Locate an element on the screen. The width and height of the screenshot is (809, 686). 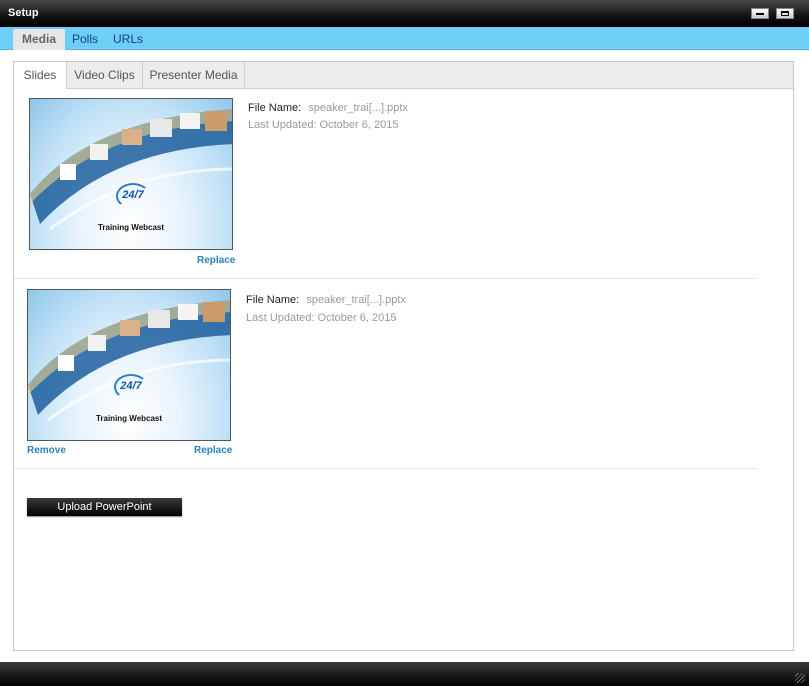
divider is located at coordinates (385, 468).